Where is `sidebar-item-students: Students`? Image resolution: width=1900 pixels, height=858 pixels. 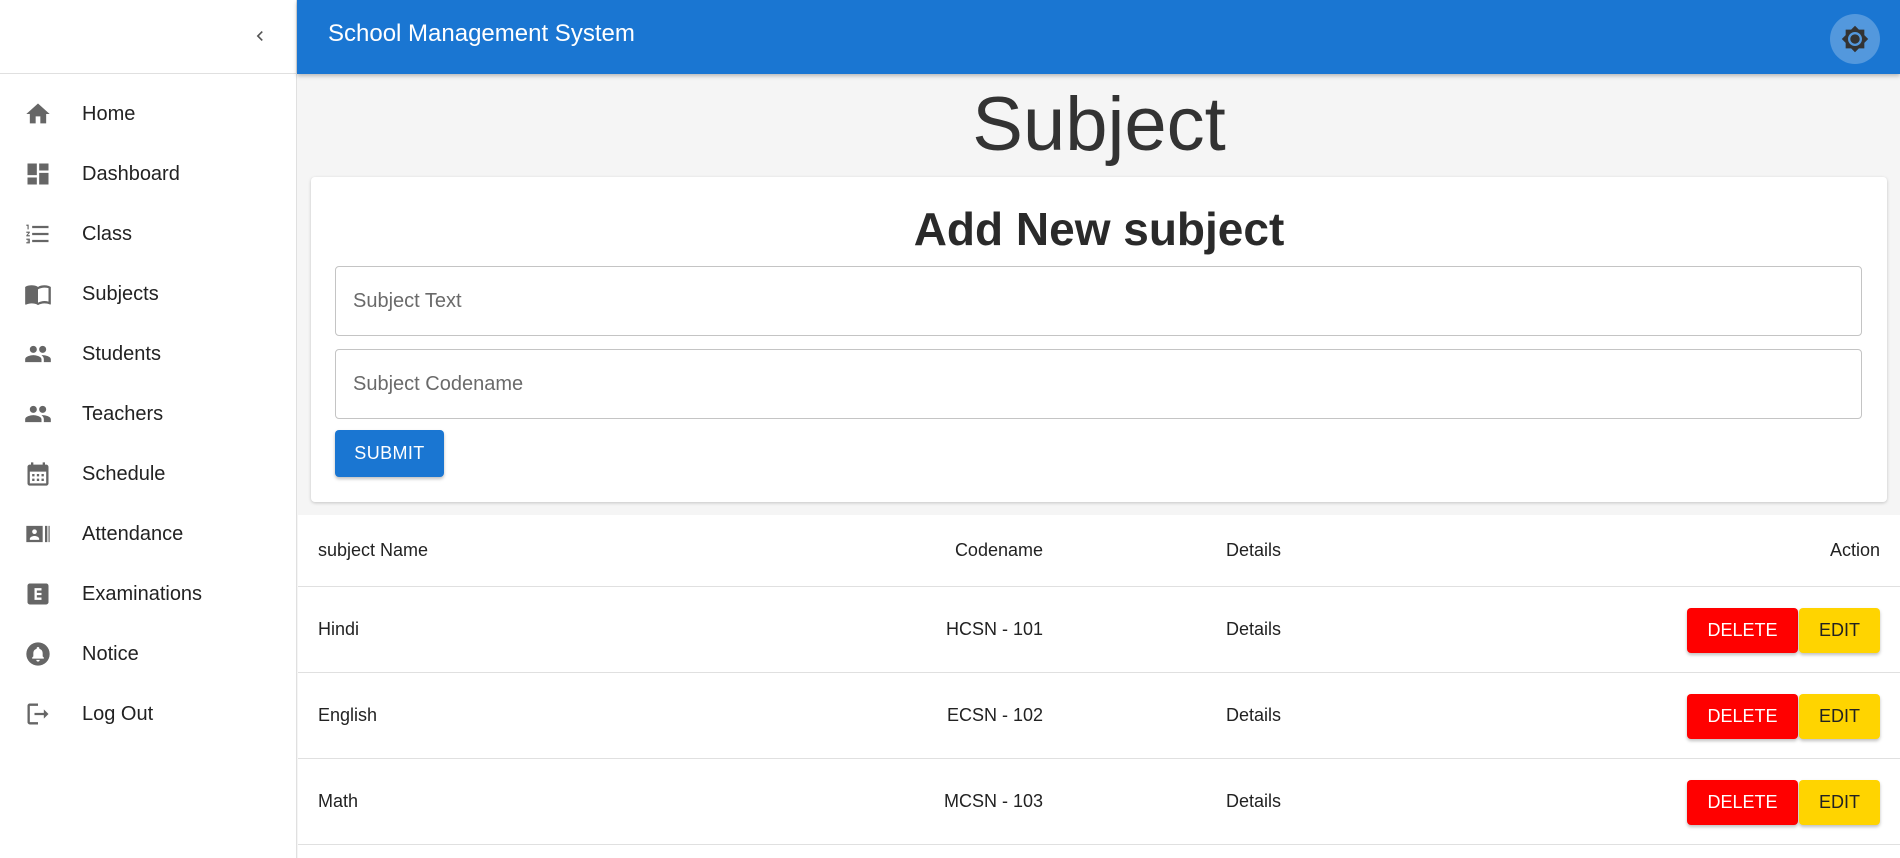
sidebar-item-students: Students is located at coordinates (148, 354).